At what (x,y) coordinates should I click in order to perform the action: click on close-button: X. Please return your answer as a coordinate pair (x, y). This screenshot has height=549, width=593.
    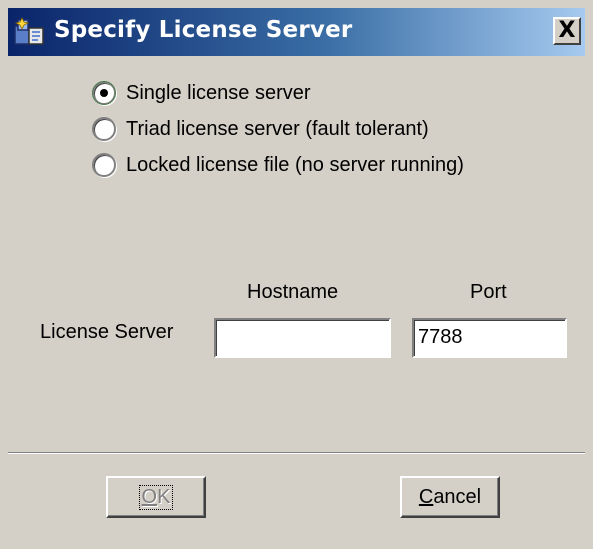
    Looking at the image, I should click on (567, 31).